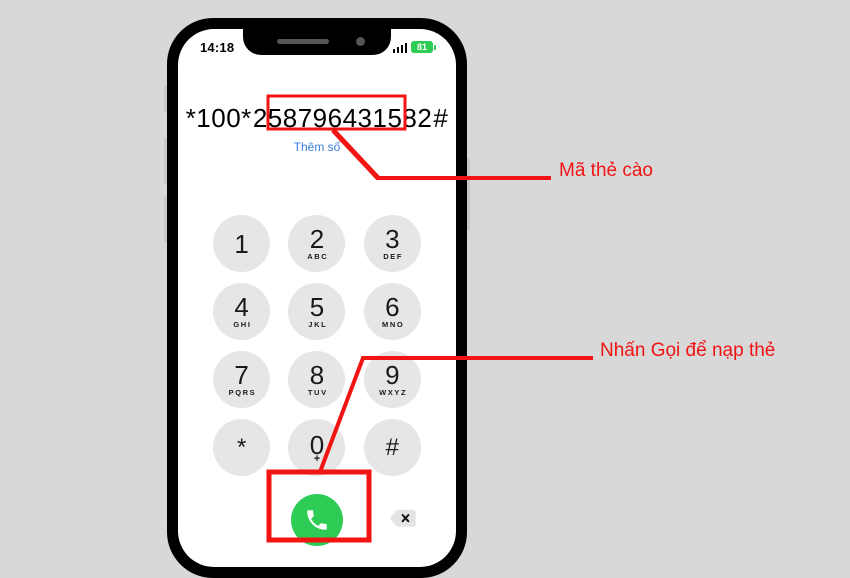 The height and width of the screenshot is (578, 850). Describe the element at coordinates (317, 147) in the screenshot. I see `add-number-link: Thêm số` at that location.